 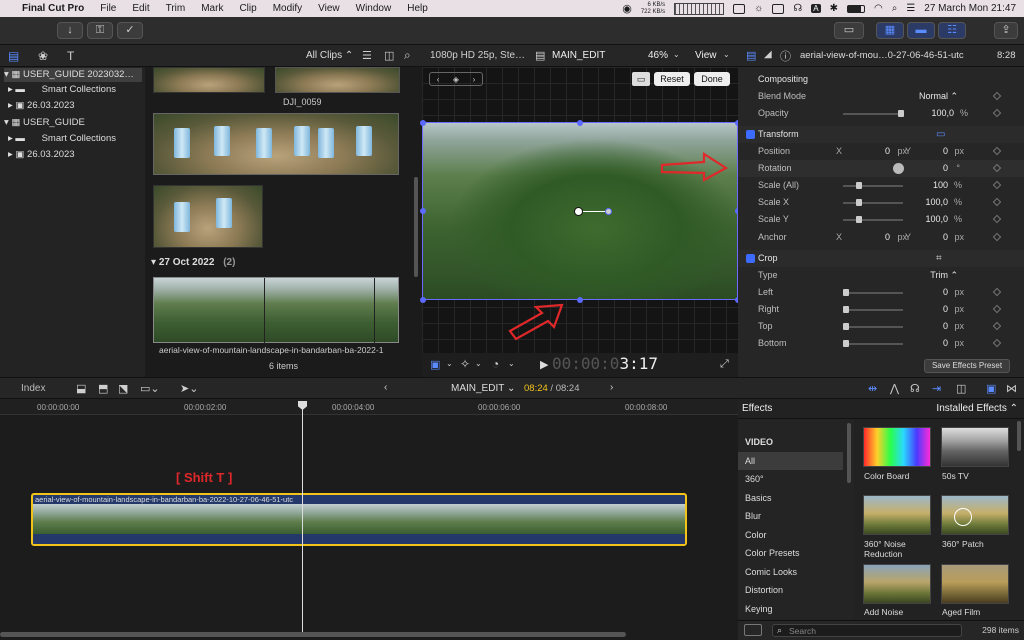 I want to click on enhance-icon: ✧, so click(x=465, y=364).